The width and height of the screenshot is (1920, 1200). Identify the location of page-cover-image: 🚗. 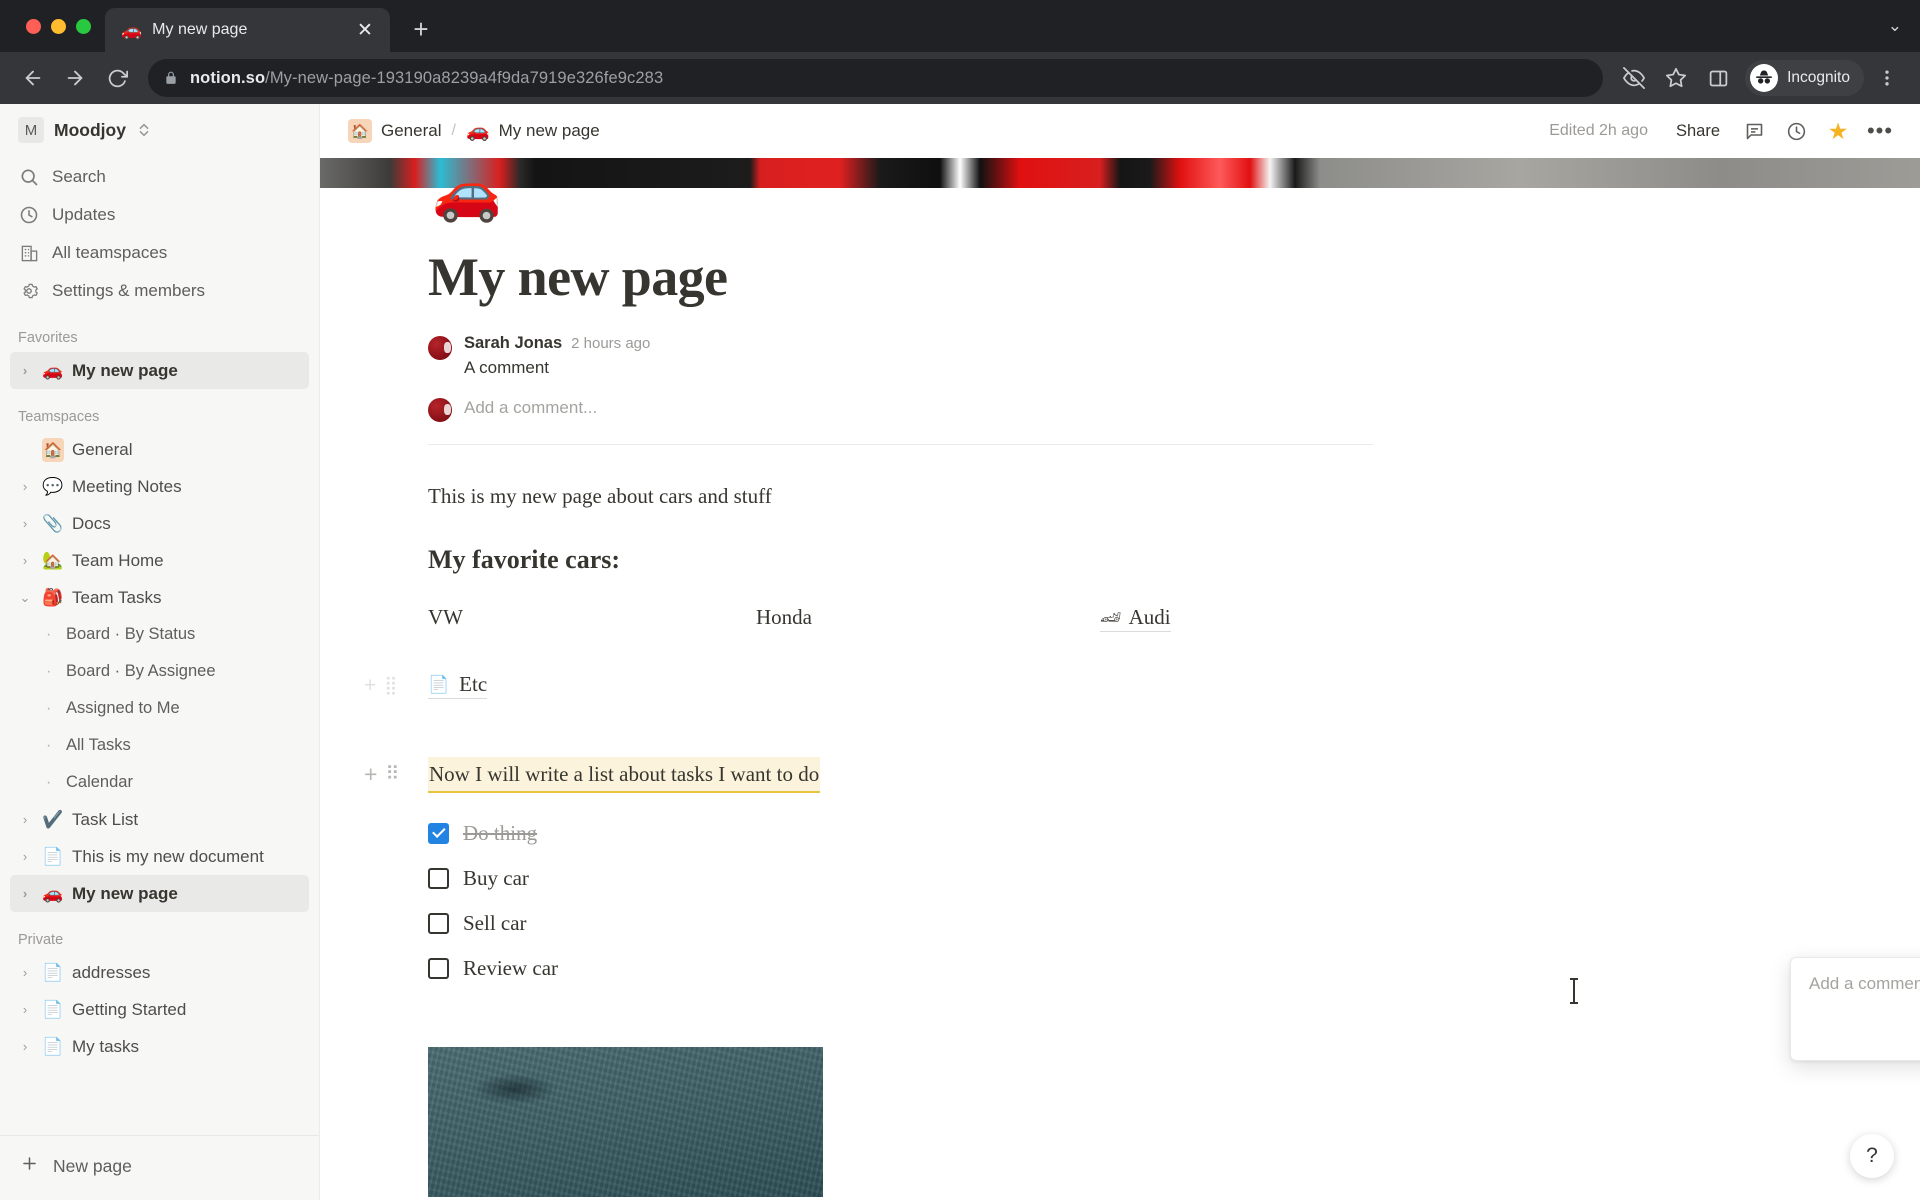
(1120, 189).